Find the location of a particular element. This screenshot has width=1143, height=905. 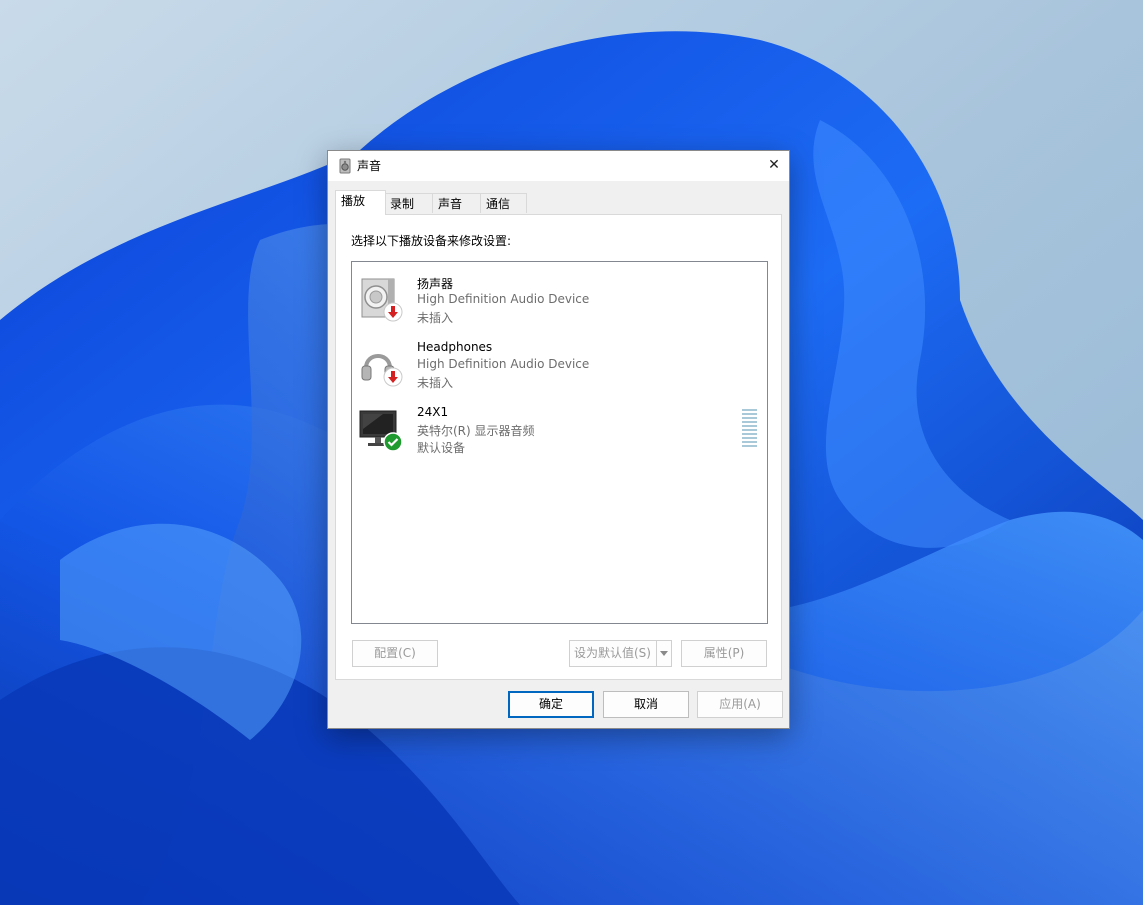

device-item-monitor: 24X1 英特尔(R) 显示器音频 默认设备 is located at coordinates (559, 428).